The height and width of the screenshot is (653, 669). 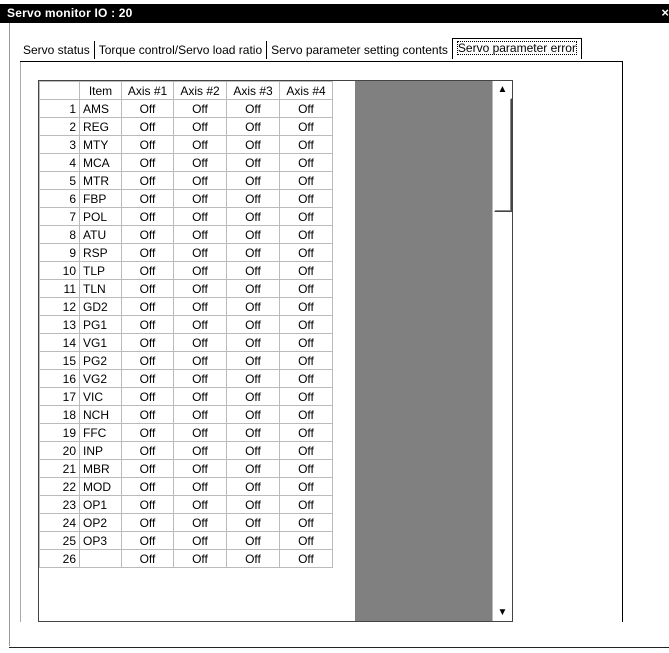 I want to click on item-cell: RSP, so click(x=100, y=252).